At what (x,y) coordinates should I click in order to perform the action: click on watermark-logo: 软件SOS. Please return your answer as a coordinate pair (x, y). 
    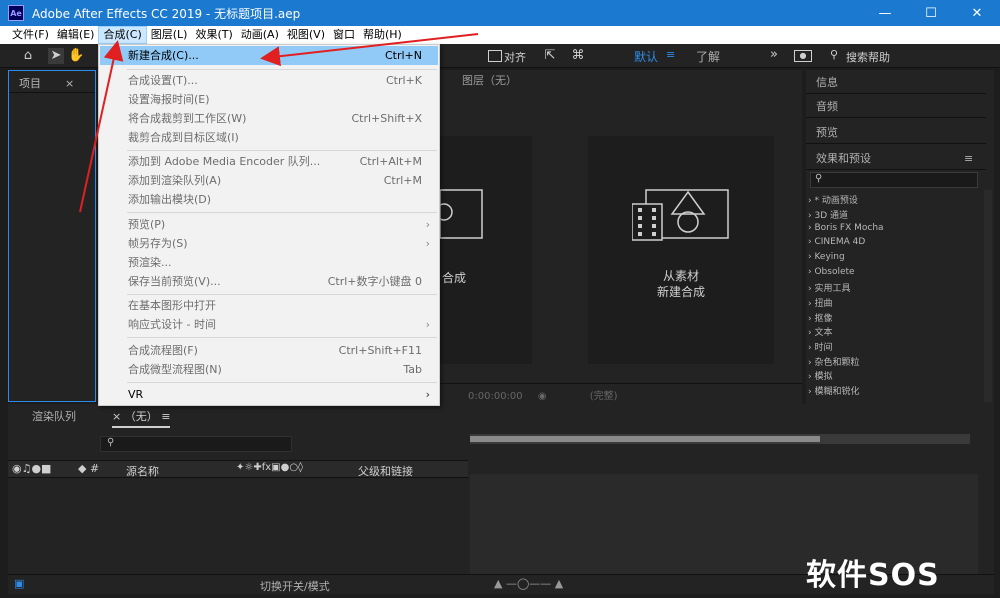
    Looking at the image, I should click on (873, 575).